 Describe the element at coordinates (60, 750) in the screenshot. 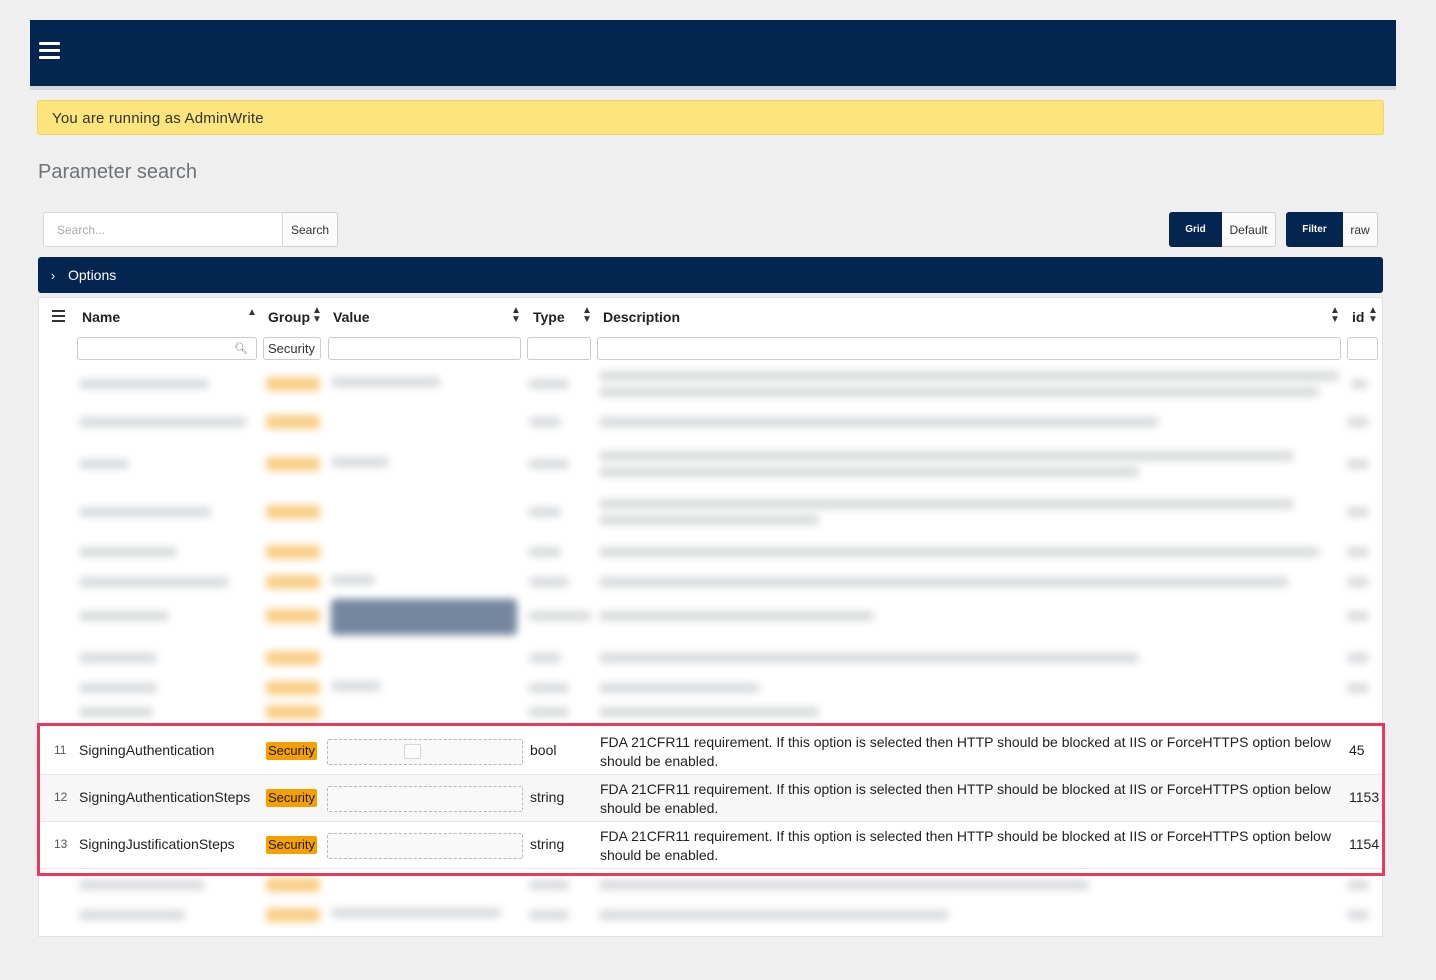

I see `row-number: 11` at that location.